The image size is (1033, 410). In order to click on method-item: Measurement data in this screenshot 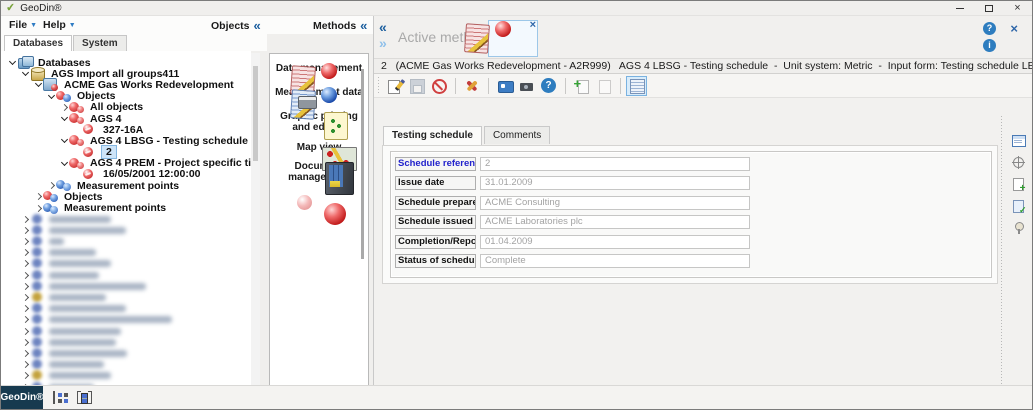, I will do `click(319, 92)`.